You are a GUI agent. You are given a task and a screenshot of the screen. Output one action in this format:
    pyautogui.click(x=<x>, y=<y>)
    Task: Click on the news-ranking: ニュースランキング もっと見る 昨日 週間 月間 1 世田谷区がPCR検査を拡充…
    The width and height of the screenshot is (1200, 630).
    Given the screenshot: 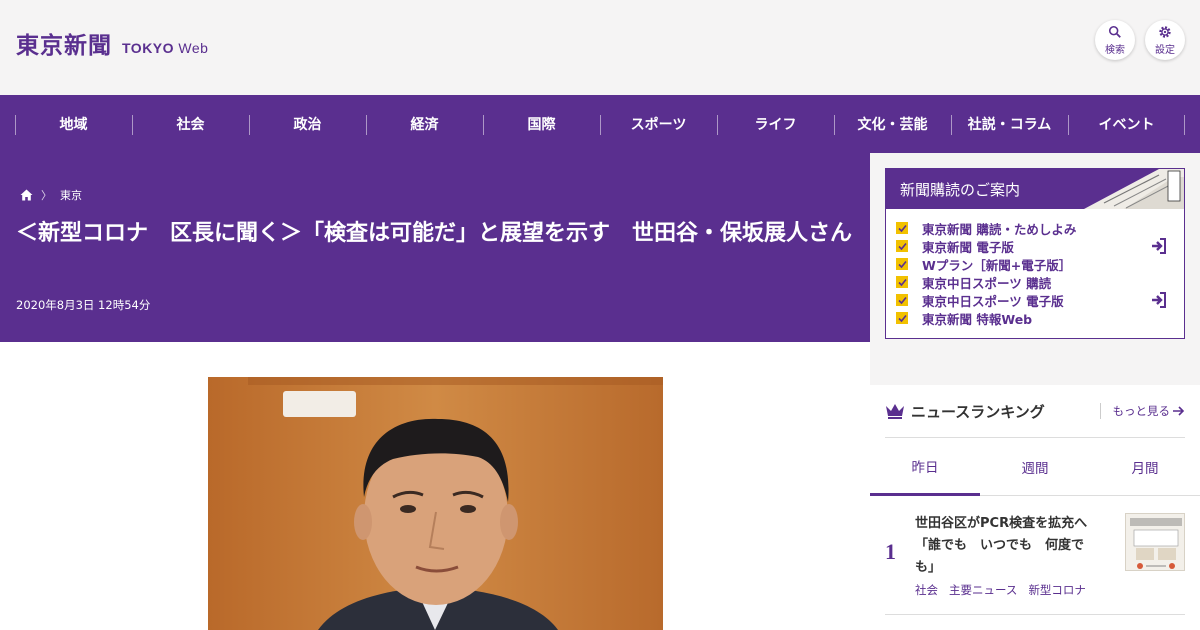 What is the action you would take?
    pyautogui.click(x=1035, y=507)
    